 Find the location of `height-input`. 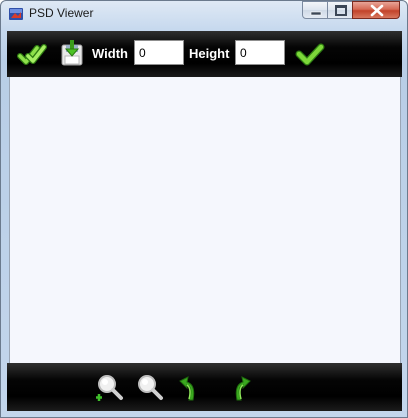

height-input is located at coordinates (260, 52).